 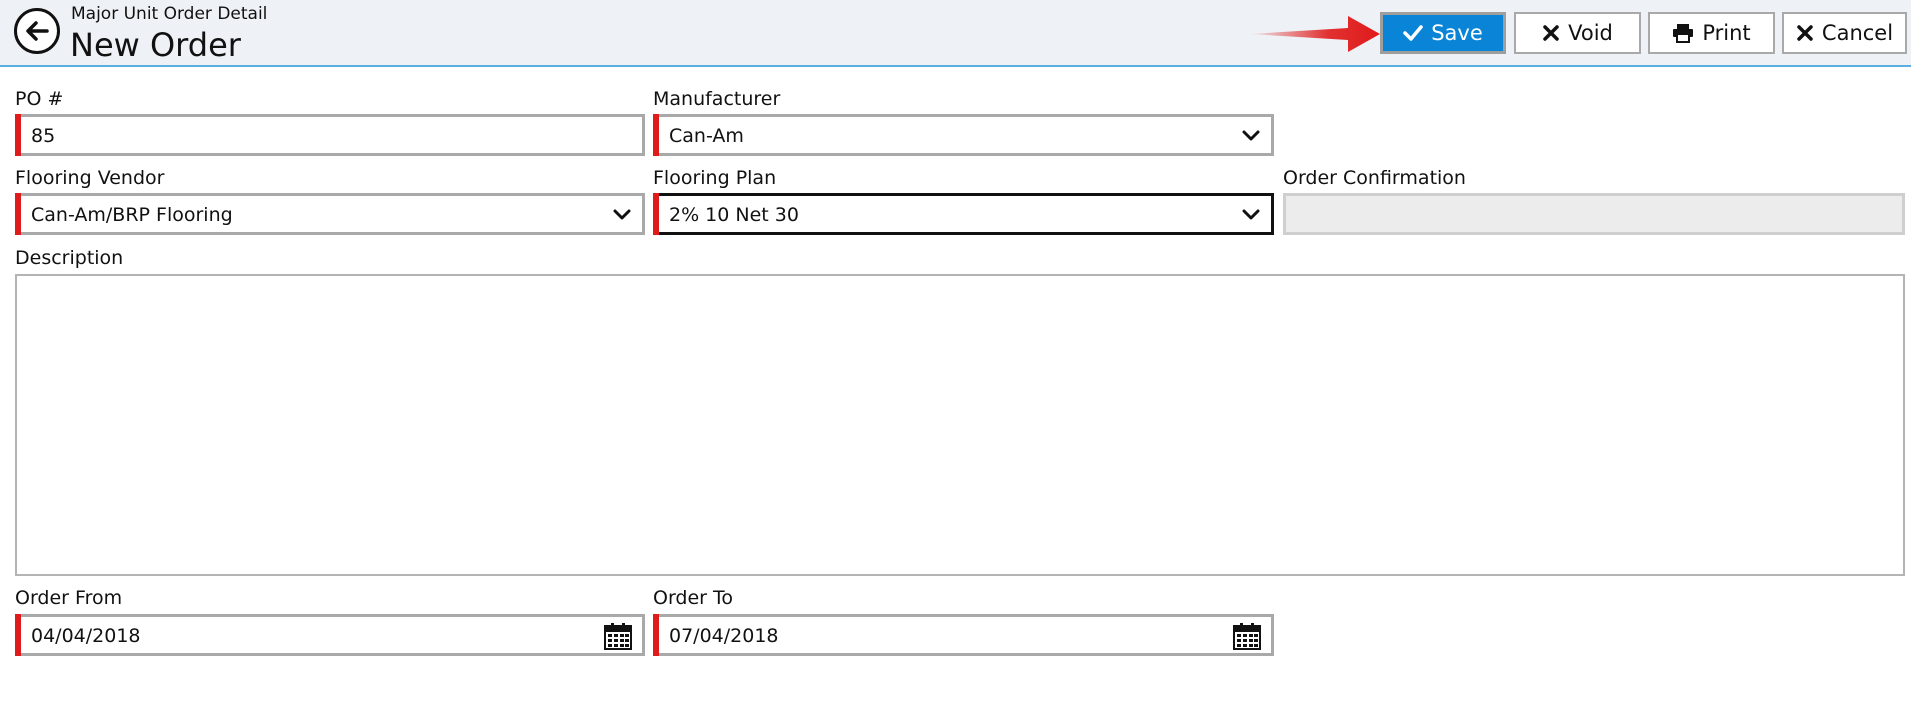 I want to click on manufacturer-label: Manufacturer, so click(x=717, y=99).